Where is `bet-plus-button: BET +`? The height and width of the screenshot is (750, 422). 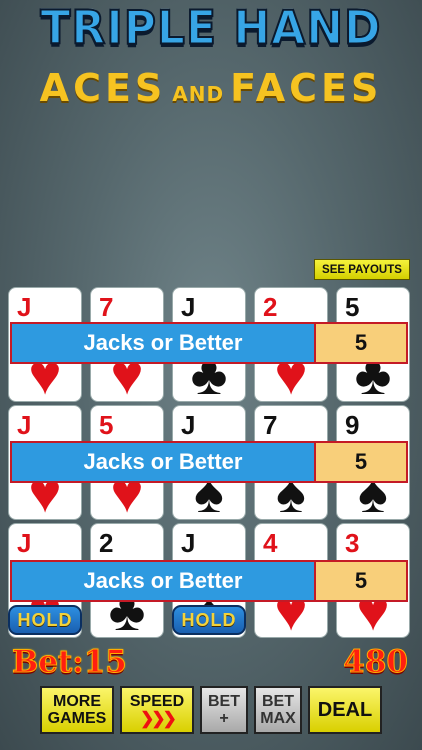
bet-plus-button: BET + is located at coordinates (224, 710).